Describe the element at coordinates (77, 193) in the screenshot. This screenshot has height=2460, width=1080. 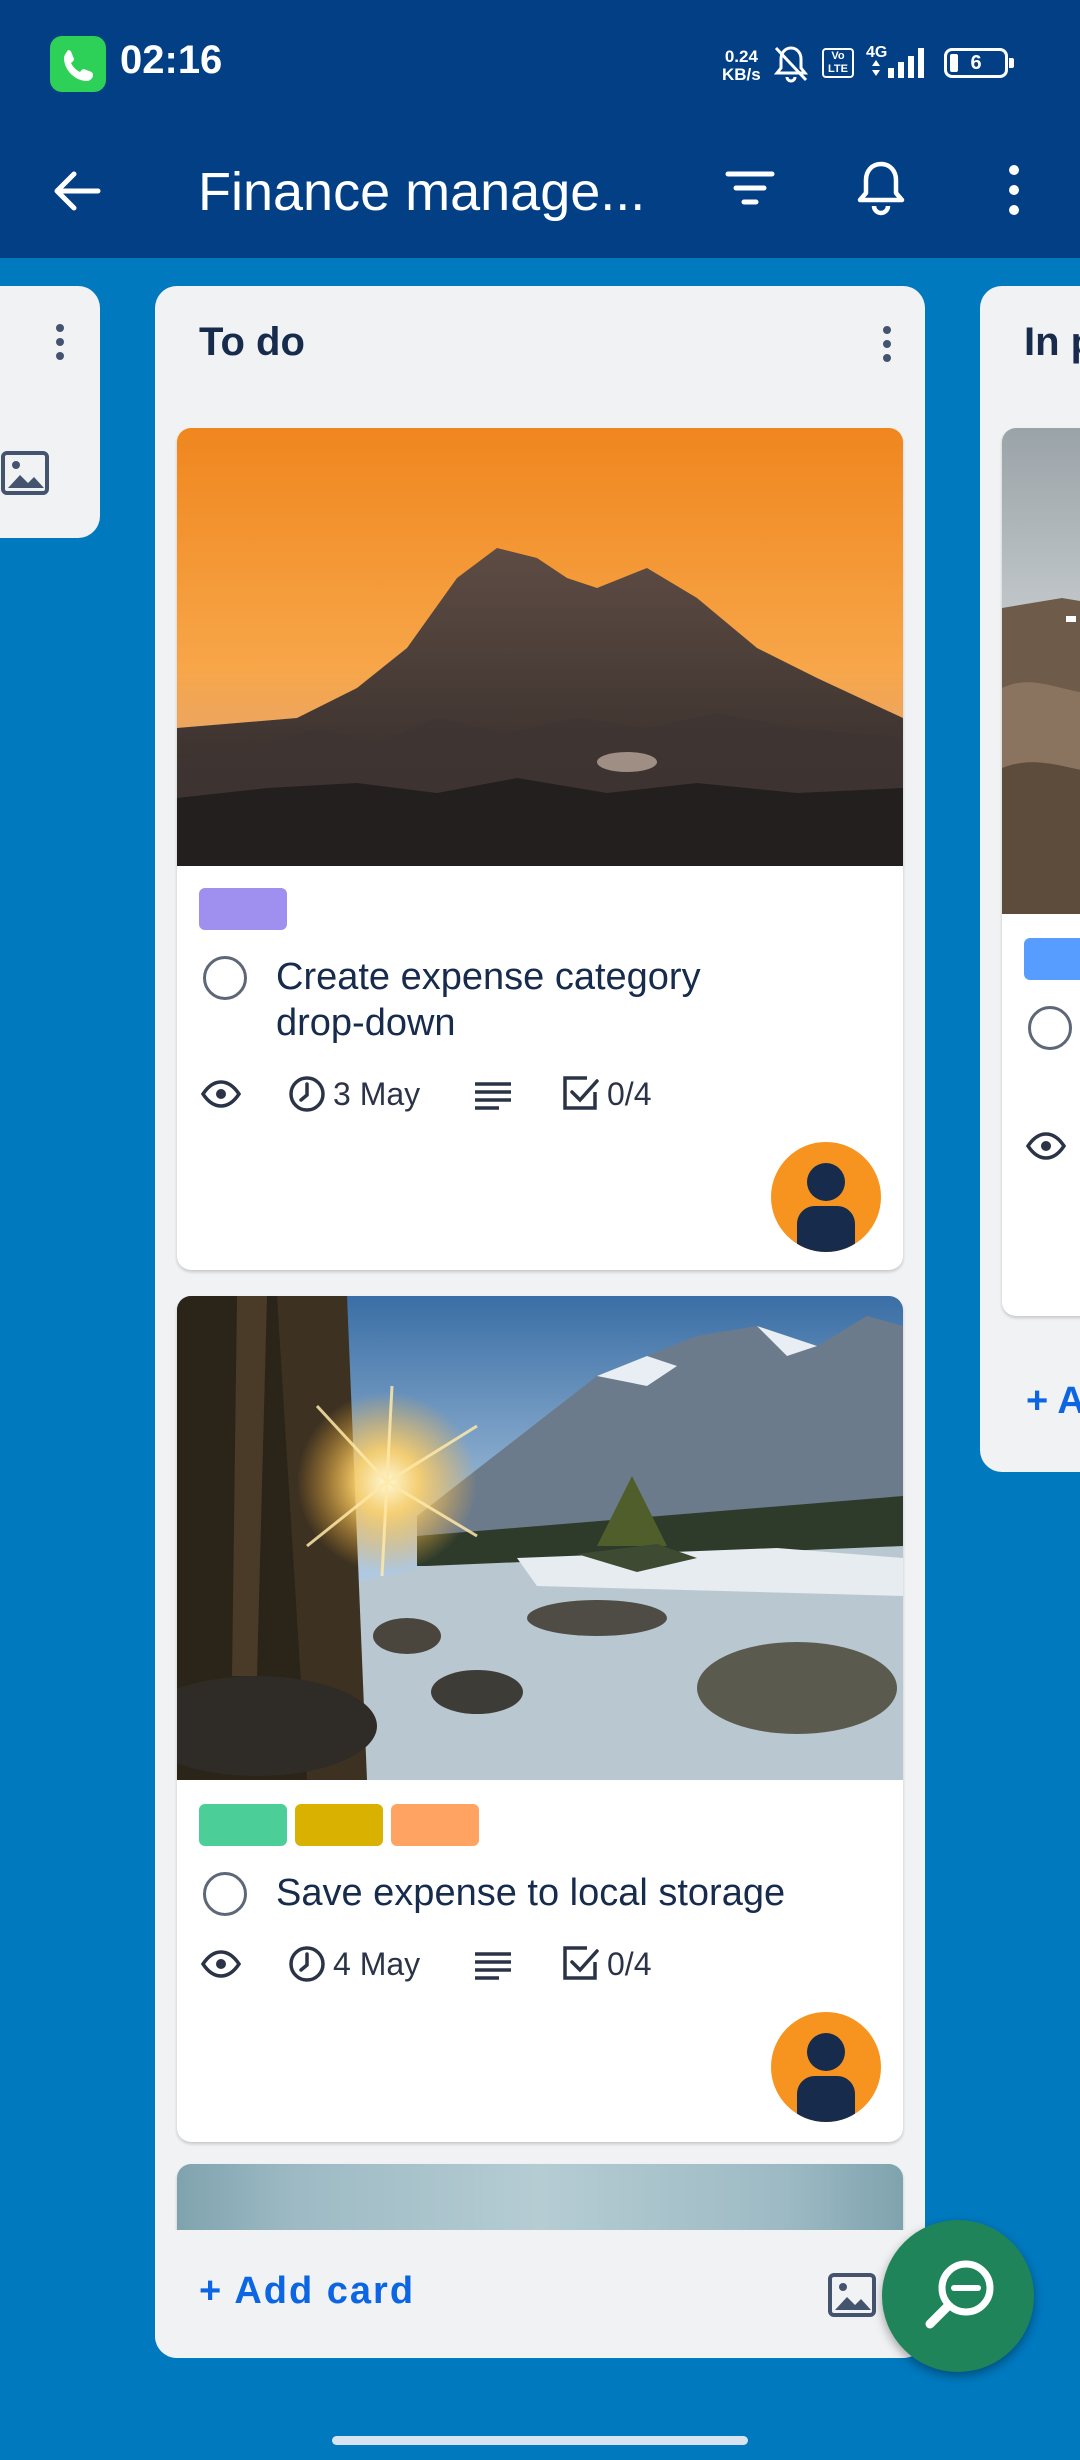
I see `back-arrow-icon` at that location.